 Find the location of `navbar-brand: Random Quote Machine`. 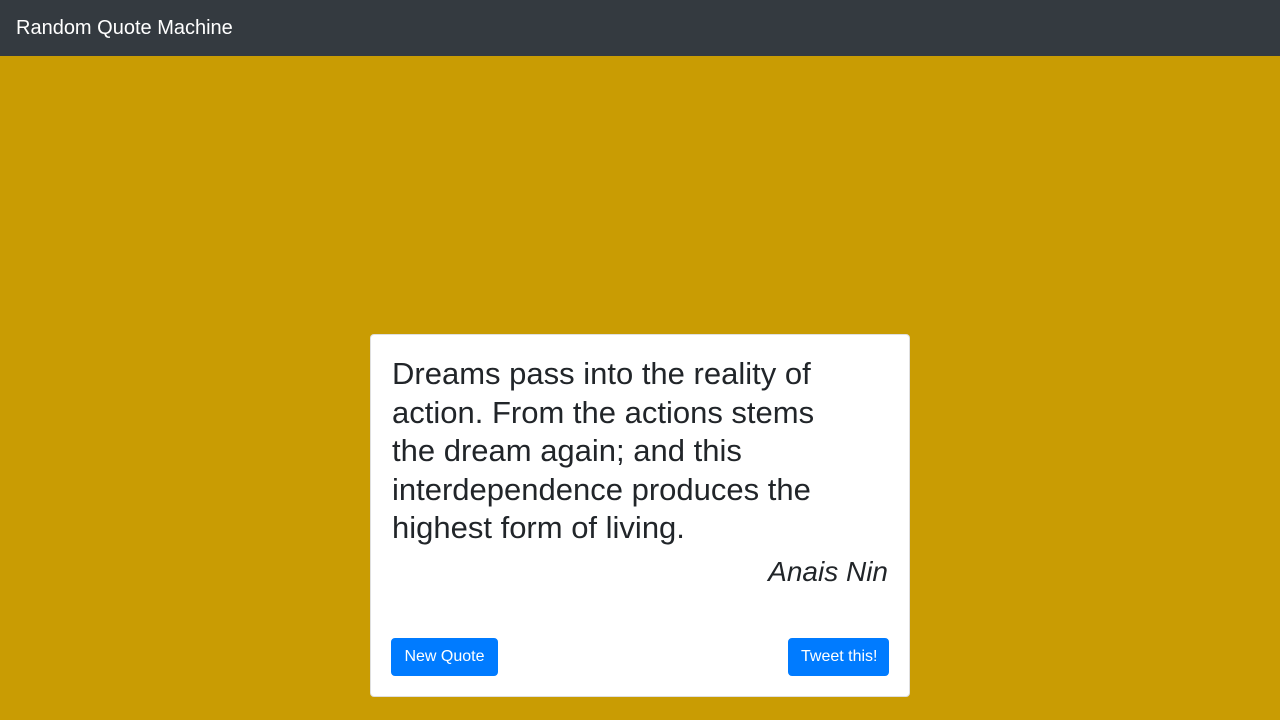

navbar-brand: Random Quote Machine is located at coordinates (124, 28).